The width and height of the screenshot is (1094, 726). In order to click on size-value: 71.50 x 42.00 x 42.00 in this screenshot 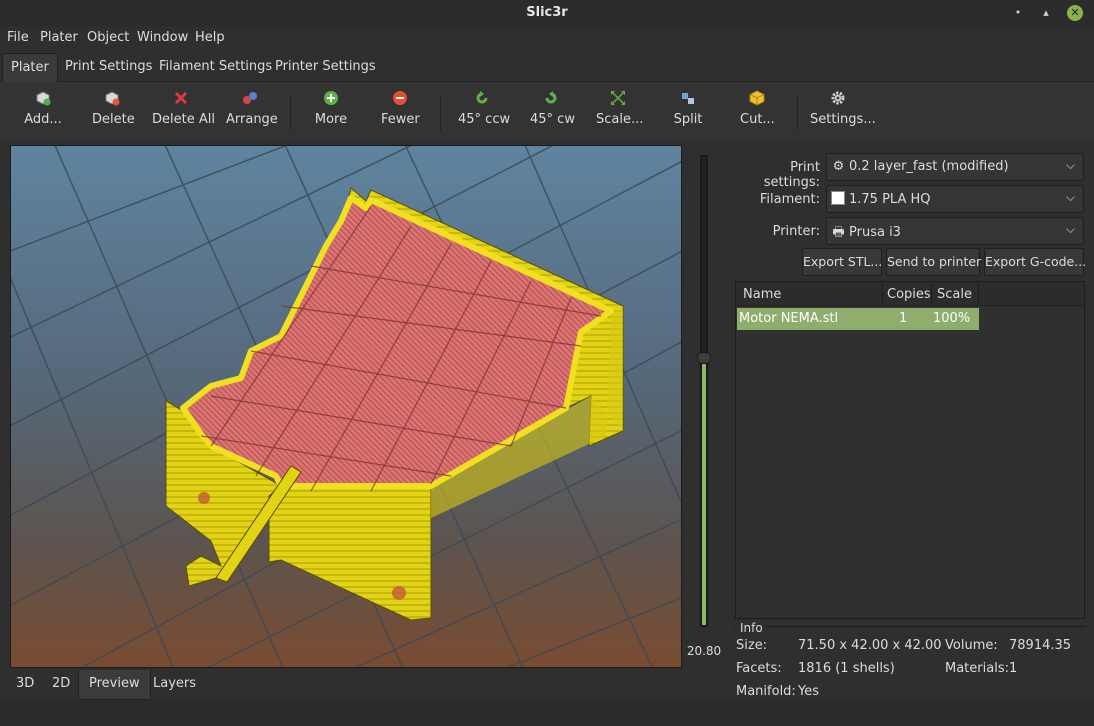, I will do `click(870, 645)`.